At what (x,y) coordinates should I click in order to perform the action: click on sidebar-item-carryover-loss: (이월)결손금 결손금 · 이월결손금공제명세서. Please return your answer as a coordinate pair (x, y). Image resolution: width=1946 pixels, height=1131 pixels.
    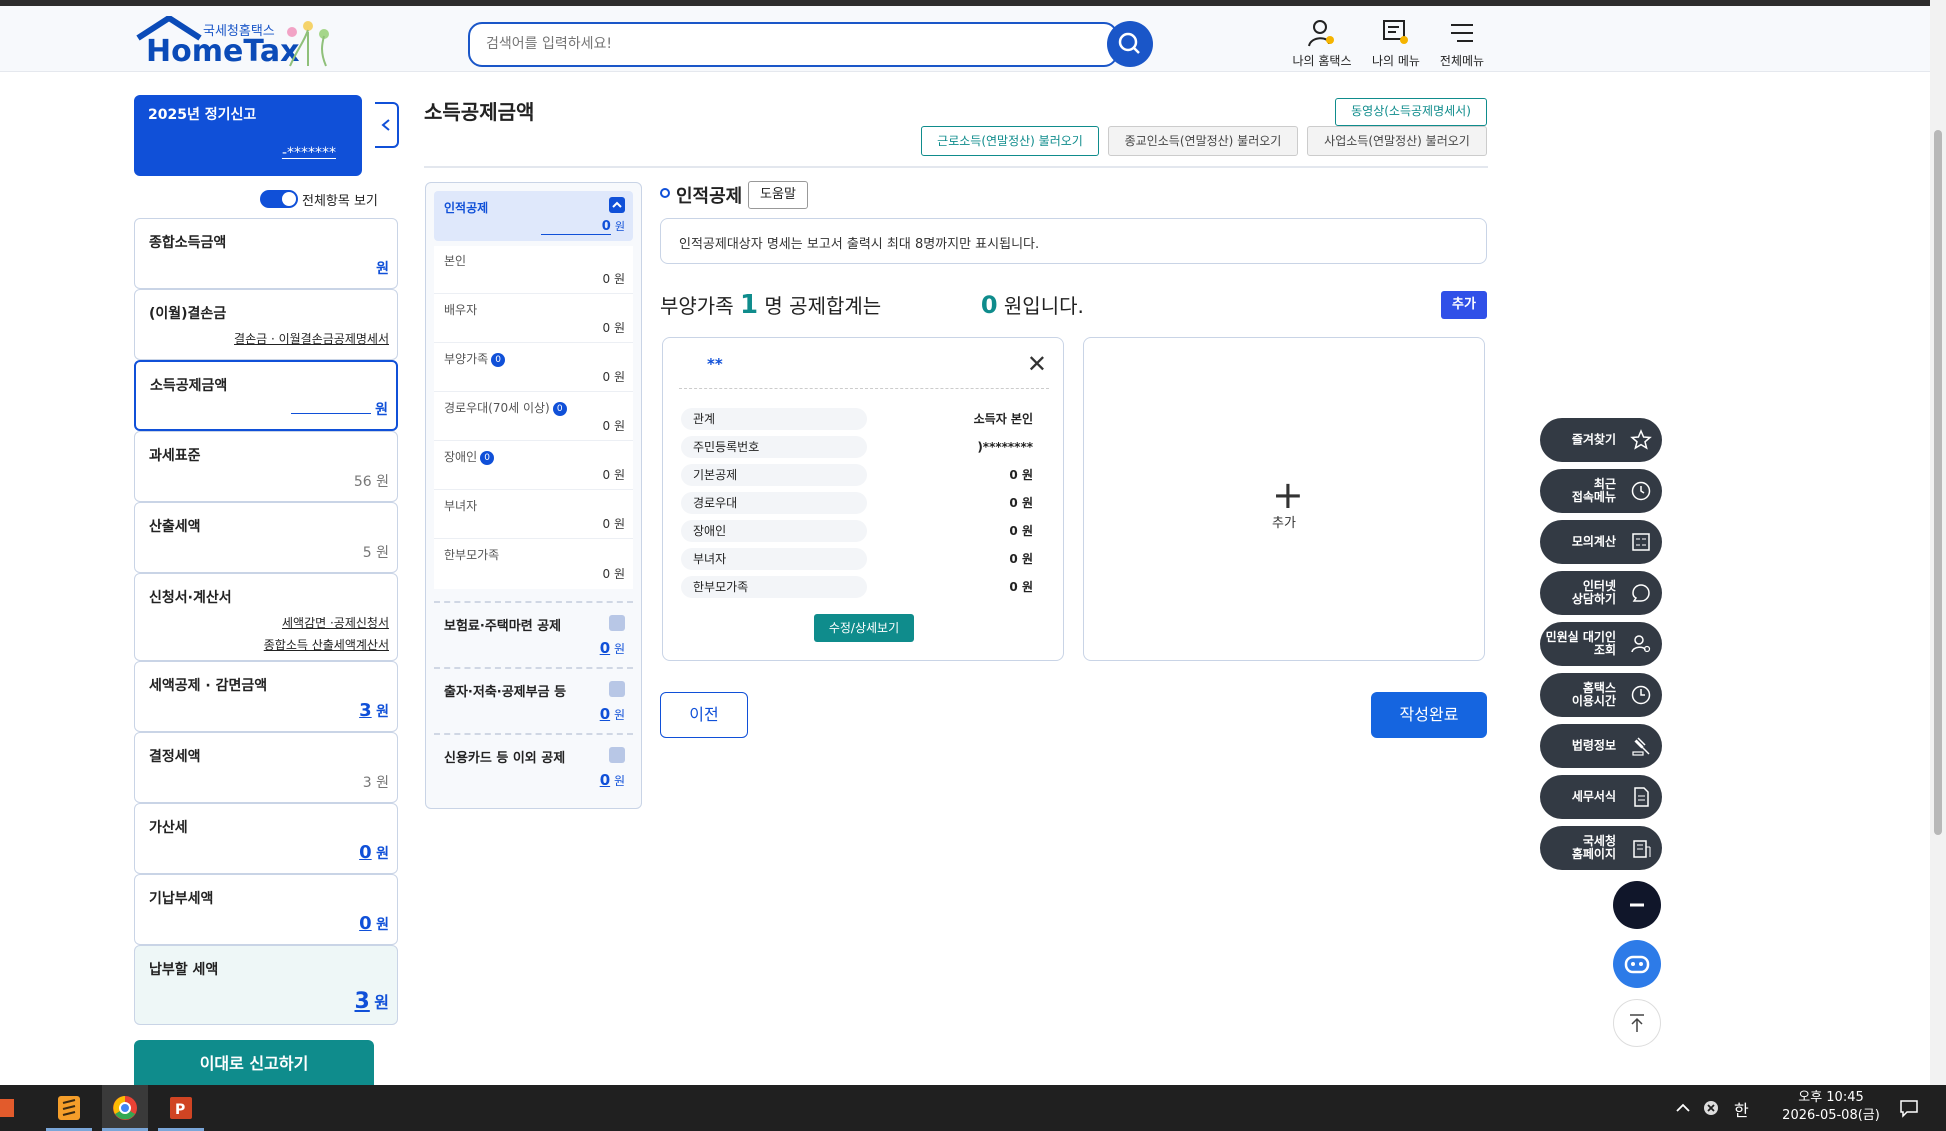
    Looking at the image, I should click on (266, 324).